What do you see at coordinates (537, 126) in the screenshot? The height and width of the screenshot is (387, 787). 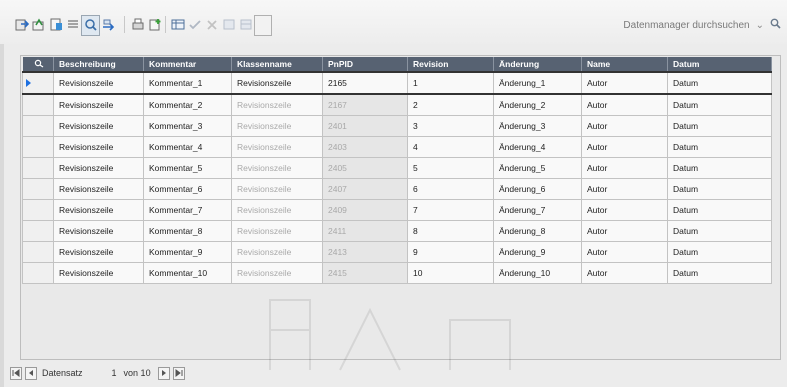 I see `cell-aenderung: Änderung_3` at bounding box center [537, 126].